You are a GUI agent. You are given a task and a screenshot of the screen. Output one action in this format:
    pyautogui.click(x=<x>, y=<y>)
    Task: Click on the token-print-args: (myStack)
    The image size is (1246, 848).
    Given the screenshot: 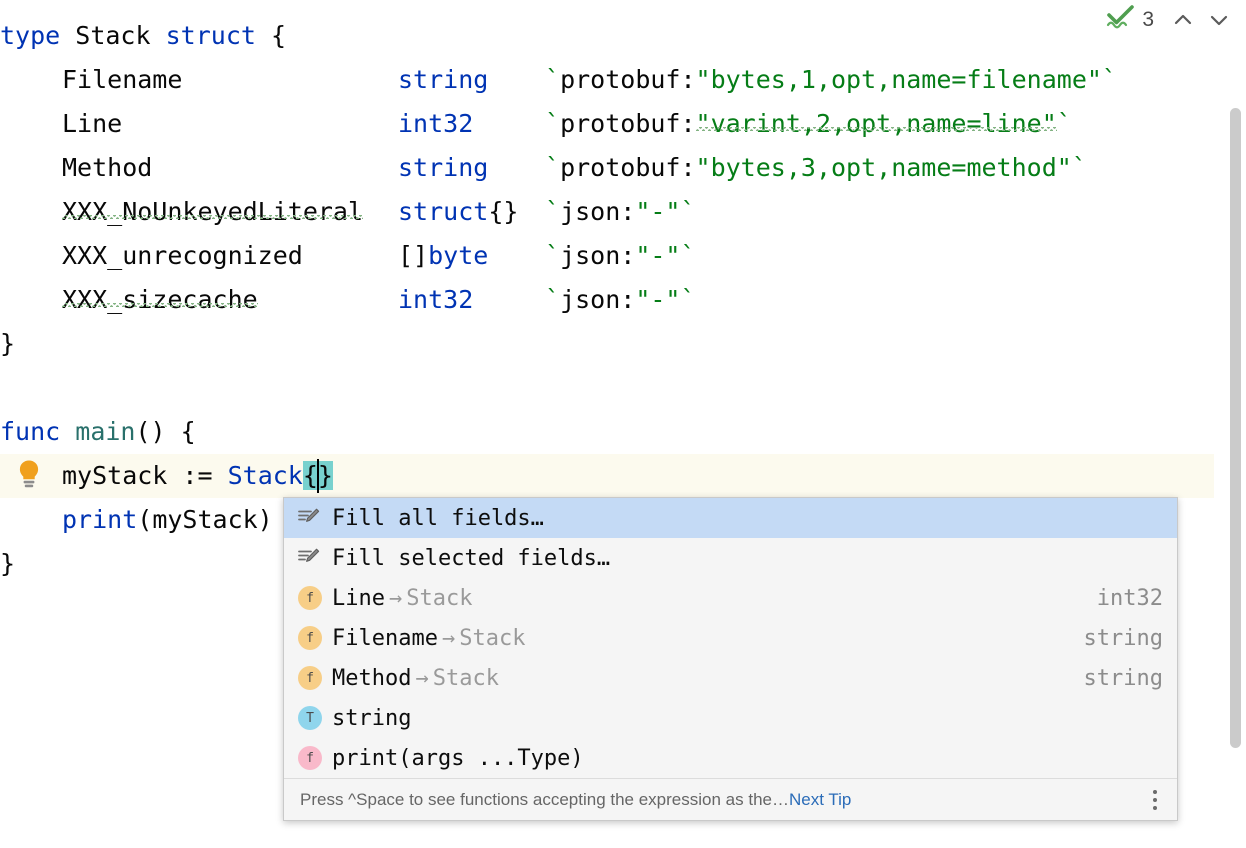 What is the action you would take?
    pyautogui.click(x=205, y=519)
    